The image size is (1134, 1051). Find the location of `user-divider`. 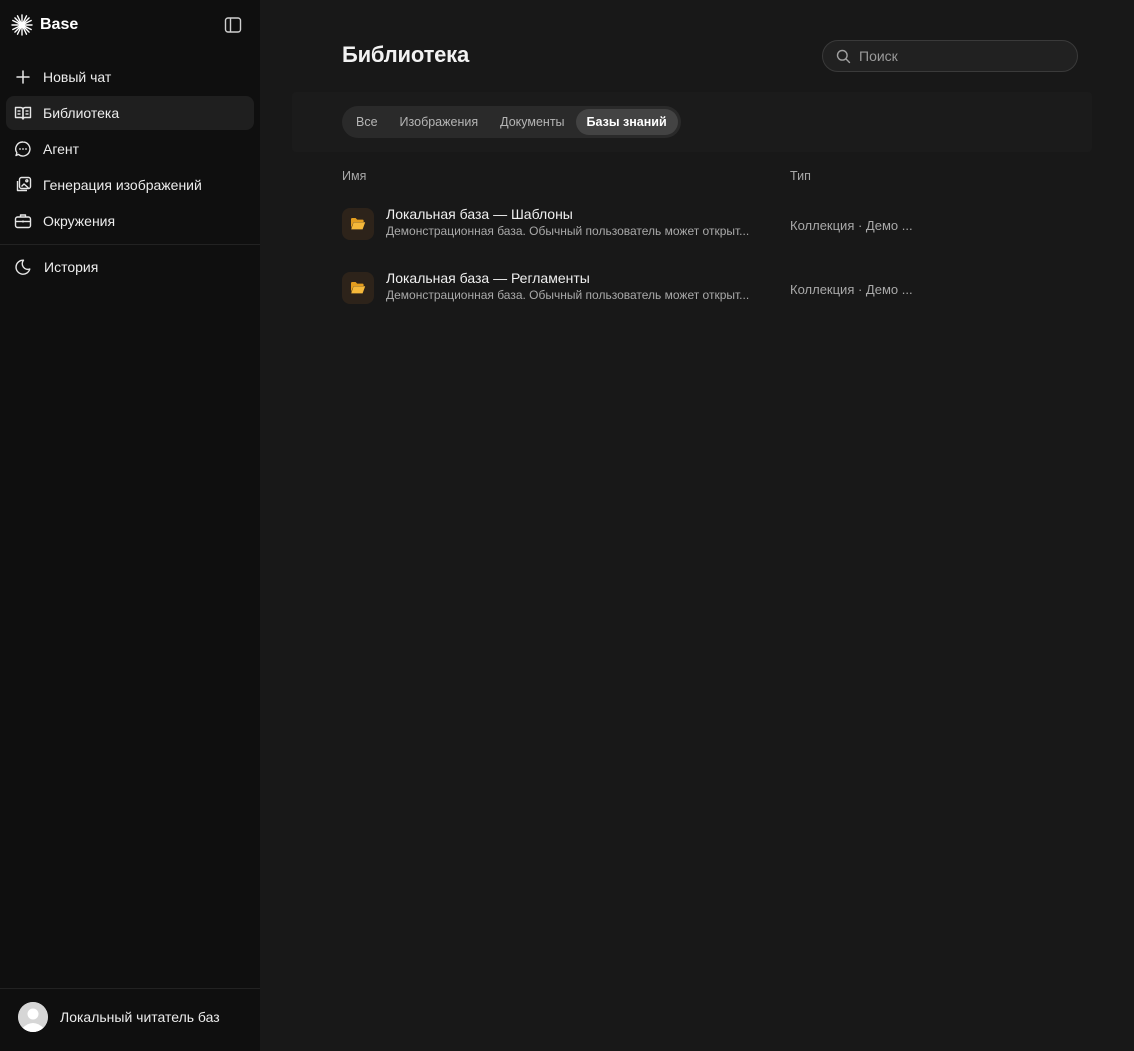

user-divider is located at coordinates (130, 988).